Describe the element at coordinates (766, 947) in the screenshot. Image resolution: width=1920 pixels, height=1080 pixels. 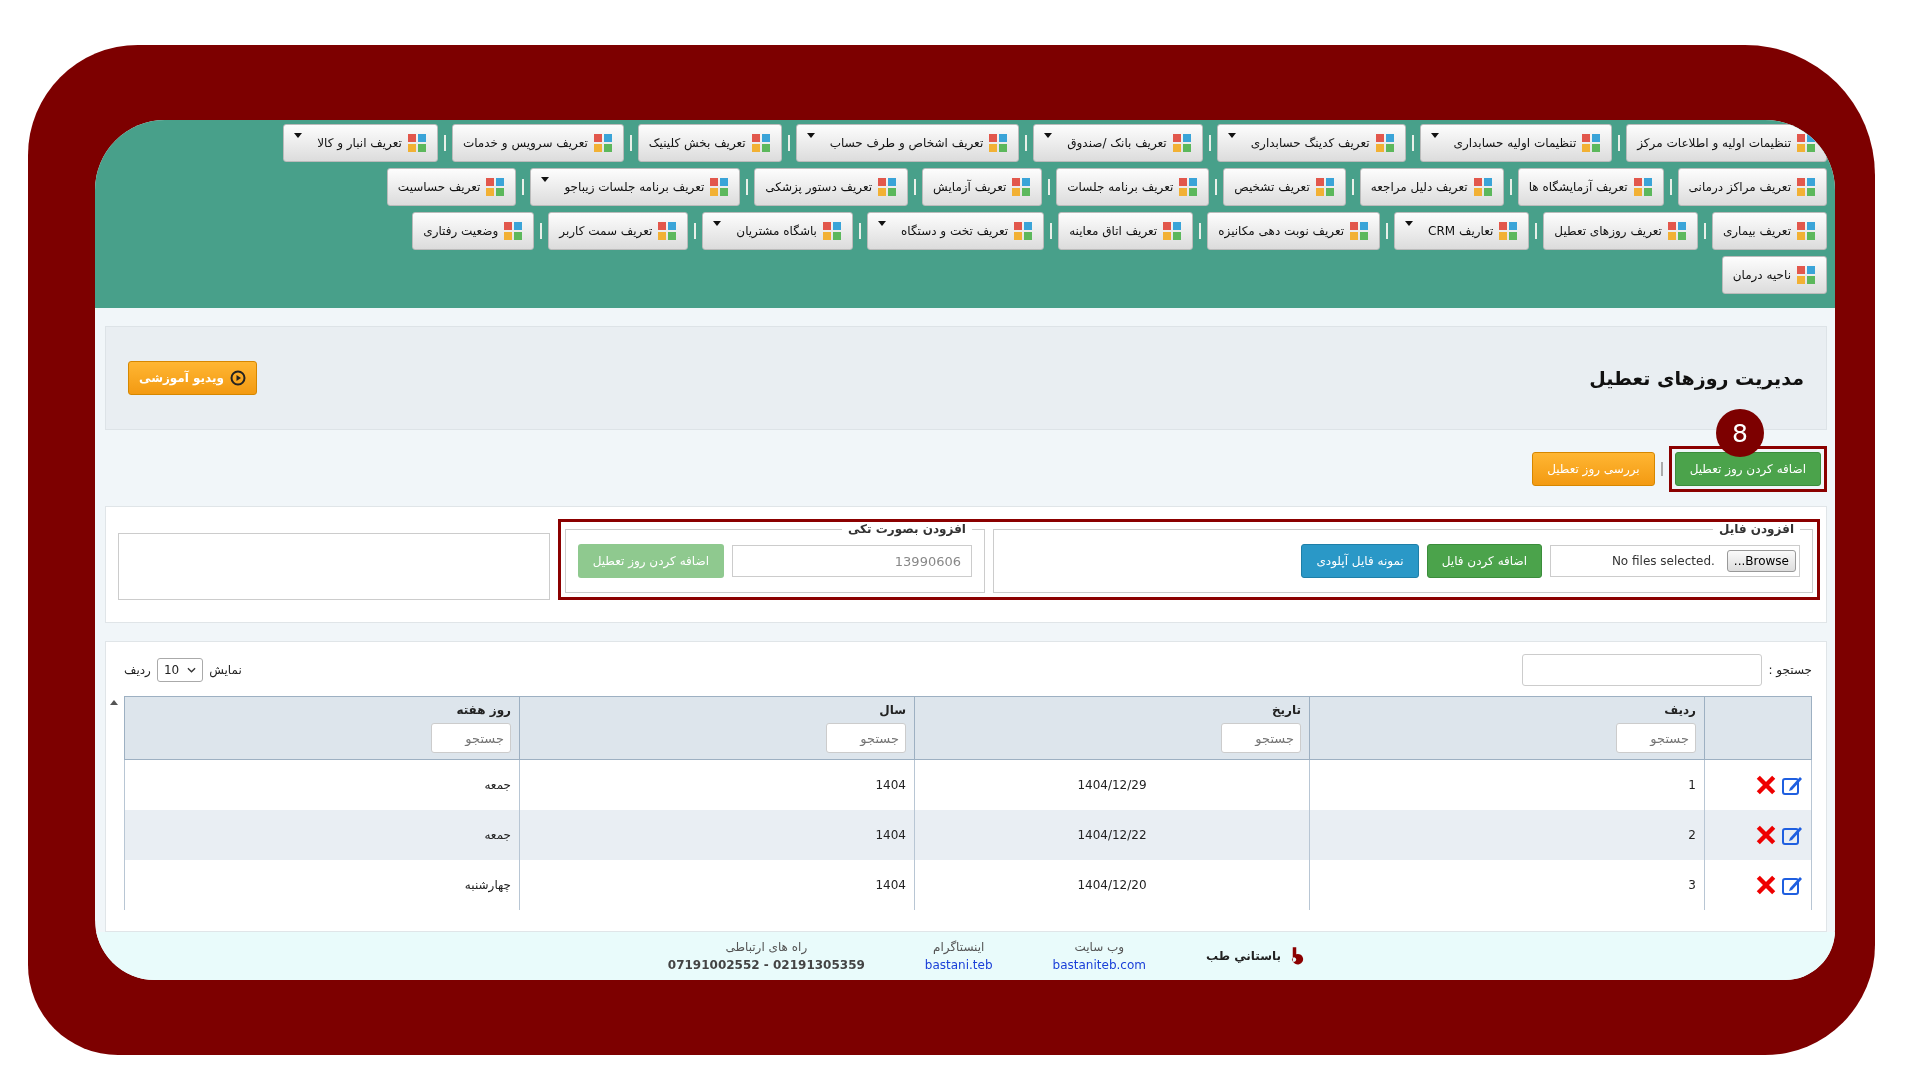
I see `footer-label: راه های ارتباطی` at that location.